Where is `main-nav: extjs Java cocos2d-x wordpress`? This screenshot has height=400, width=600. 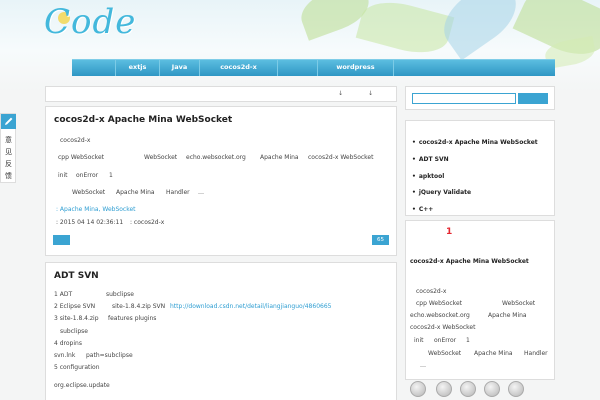 main-nav: extjs Java cocos2d-x wordpress is located at coordinates (313, 67).